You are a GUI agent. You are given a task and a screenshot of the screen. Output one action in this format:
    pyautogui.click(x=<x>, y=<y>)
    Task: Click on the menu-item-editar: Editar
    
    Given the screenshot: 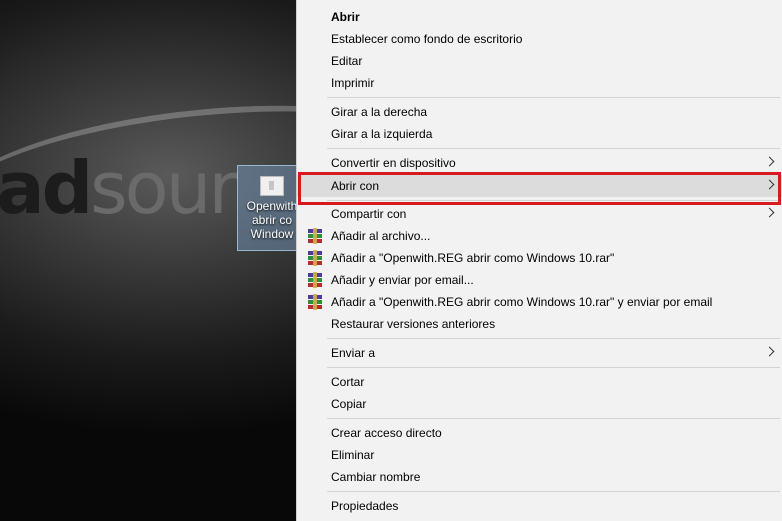 What is the action you would take?
    pyautogui.click(x=539, y=61)
    